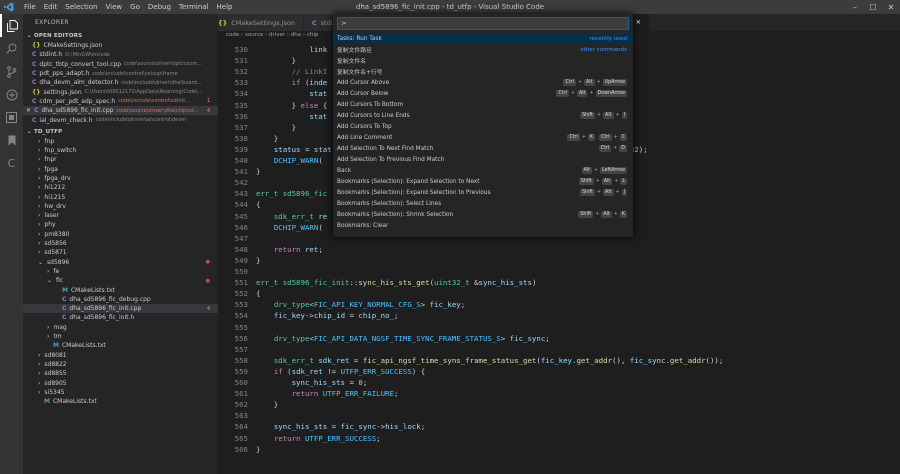  What do you see at coordinates (483, 148) in the screenshot?
I see `command-item: Add Selection To Next Find Match Ctrl + D` at bounding box center [483, 148].